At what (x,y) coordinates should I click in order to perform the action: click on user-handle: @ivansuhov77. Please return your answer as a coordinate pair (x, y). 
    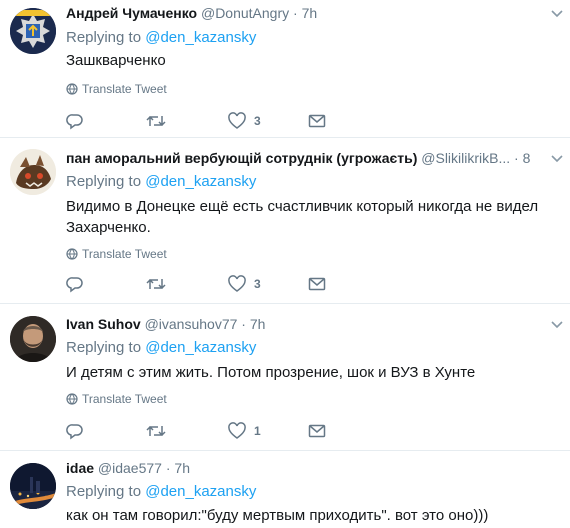
    Looking at the image, I should click on (191, 324).